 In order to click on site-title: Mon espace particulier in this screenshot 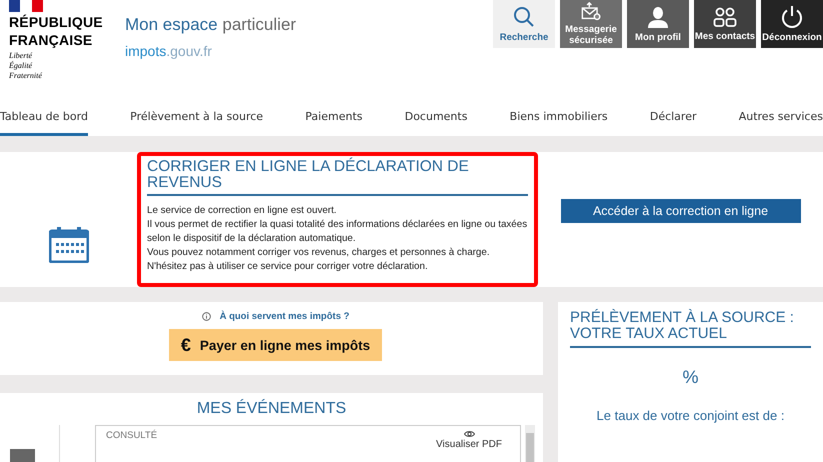, I will do `click(211, 25)`.